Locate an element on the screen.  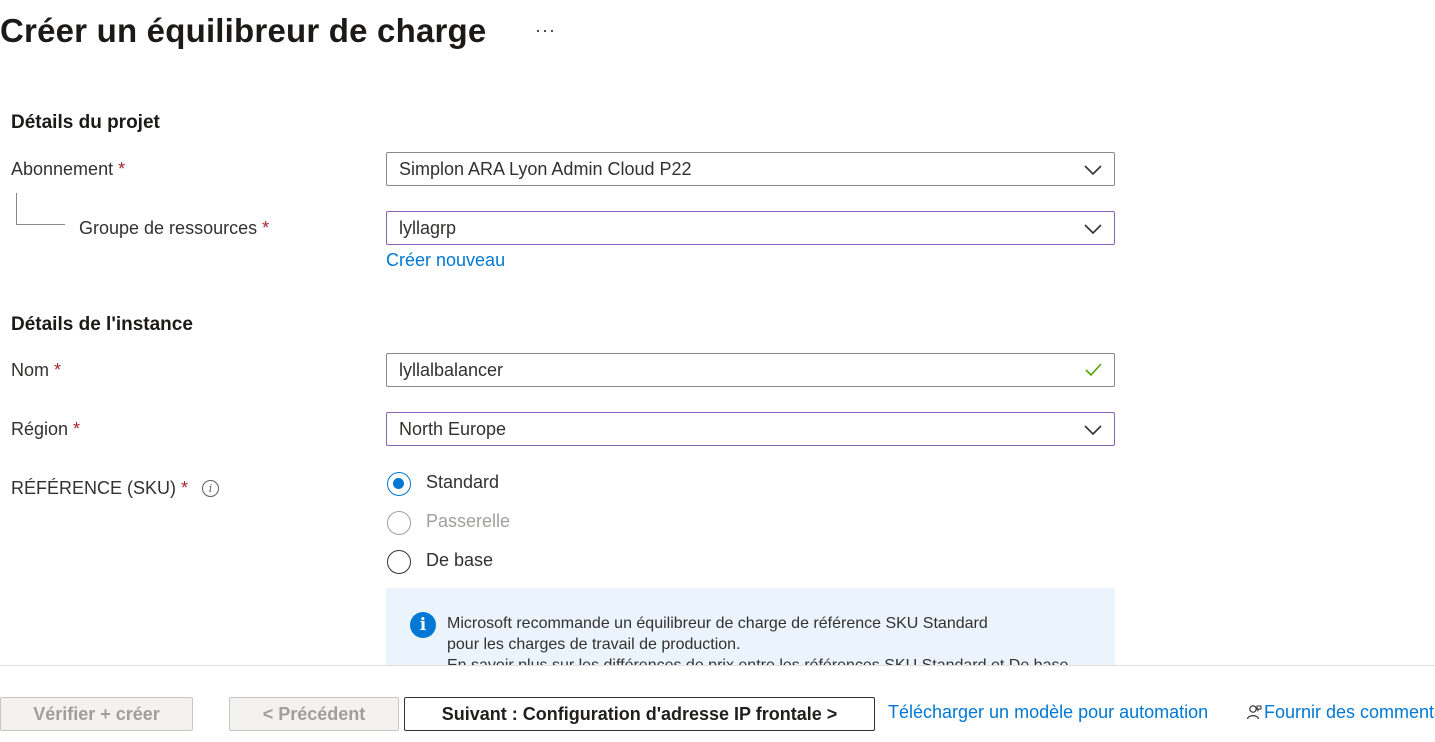
radio-label-basic: De base is located at coordinates (460, 560).